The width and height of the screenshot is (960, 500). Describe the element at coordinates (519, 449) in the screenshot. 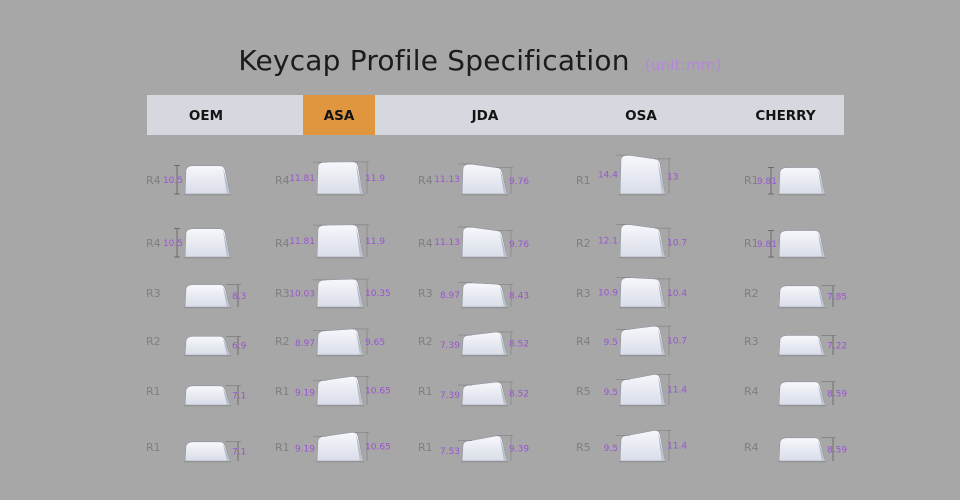

I see `right-height-label: 9.39` at that location.